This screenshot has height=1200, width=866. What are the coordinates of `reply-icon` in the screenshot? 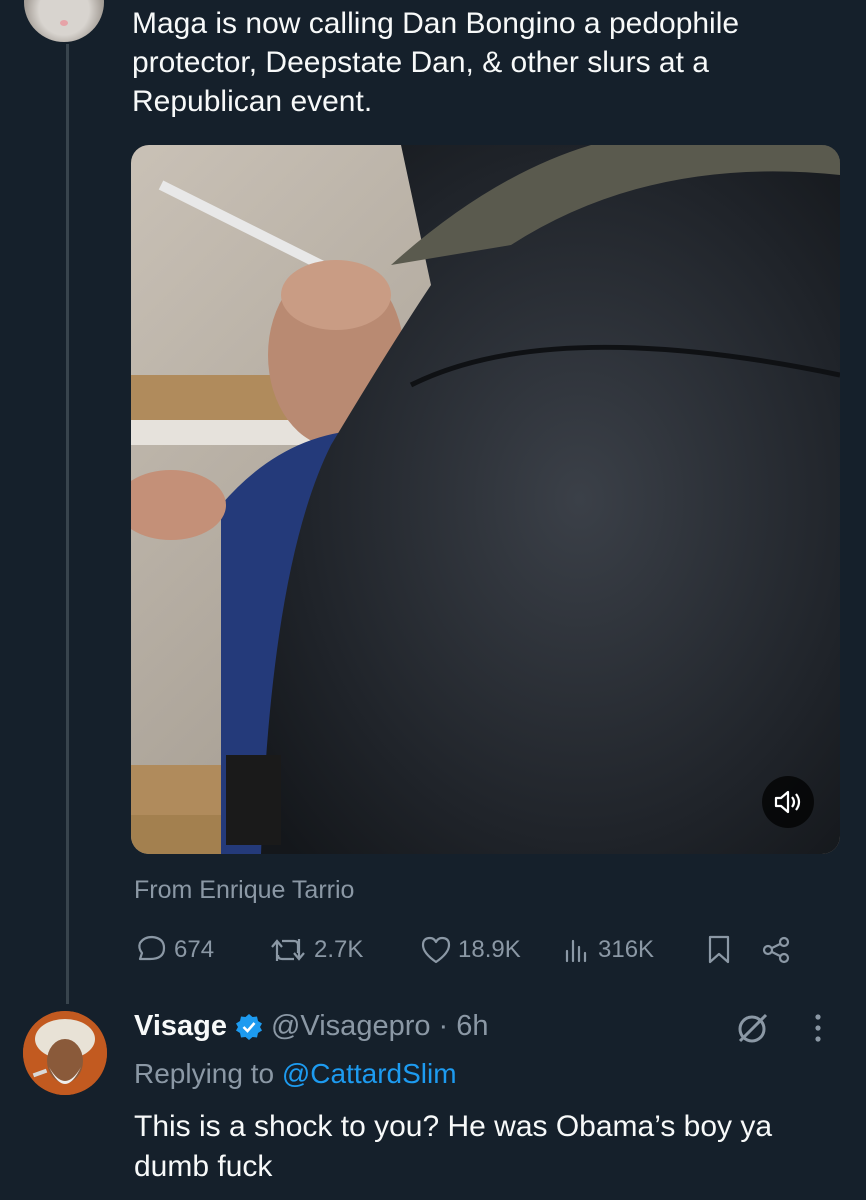 It's located at (152, 948).